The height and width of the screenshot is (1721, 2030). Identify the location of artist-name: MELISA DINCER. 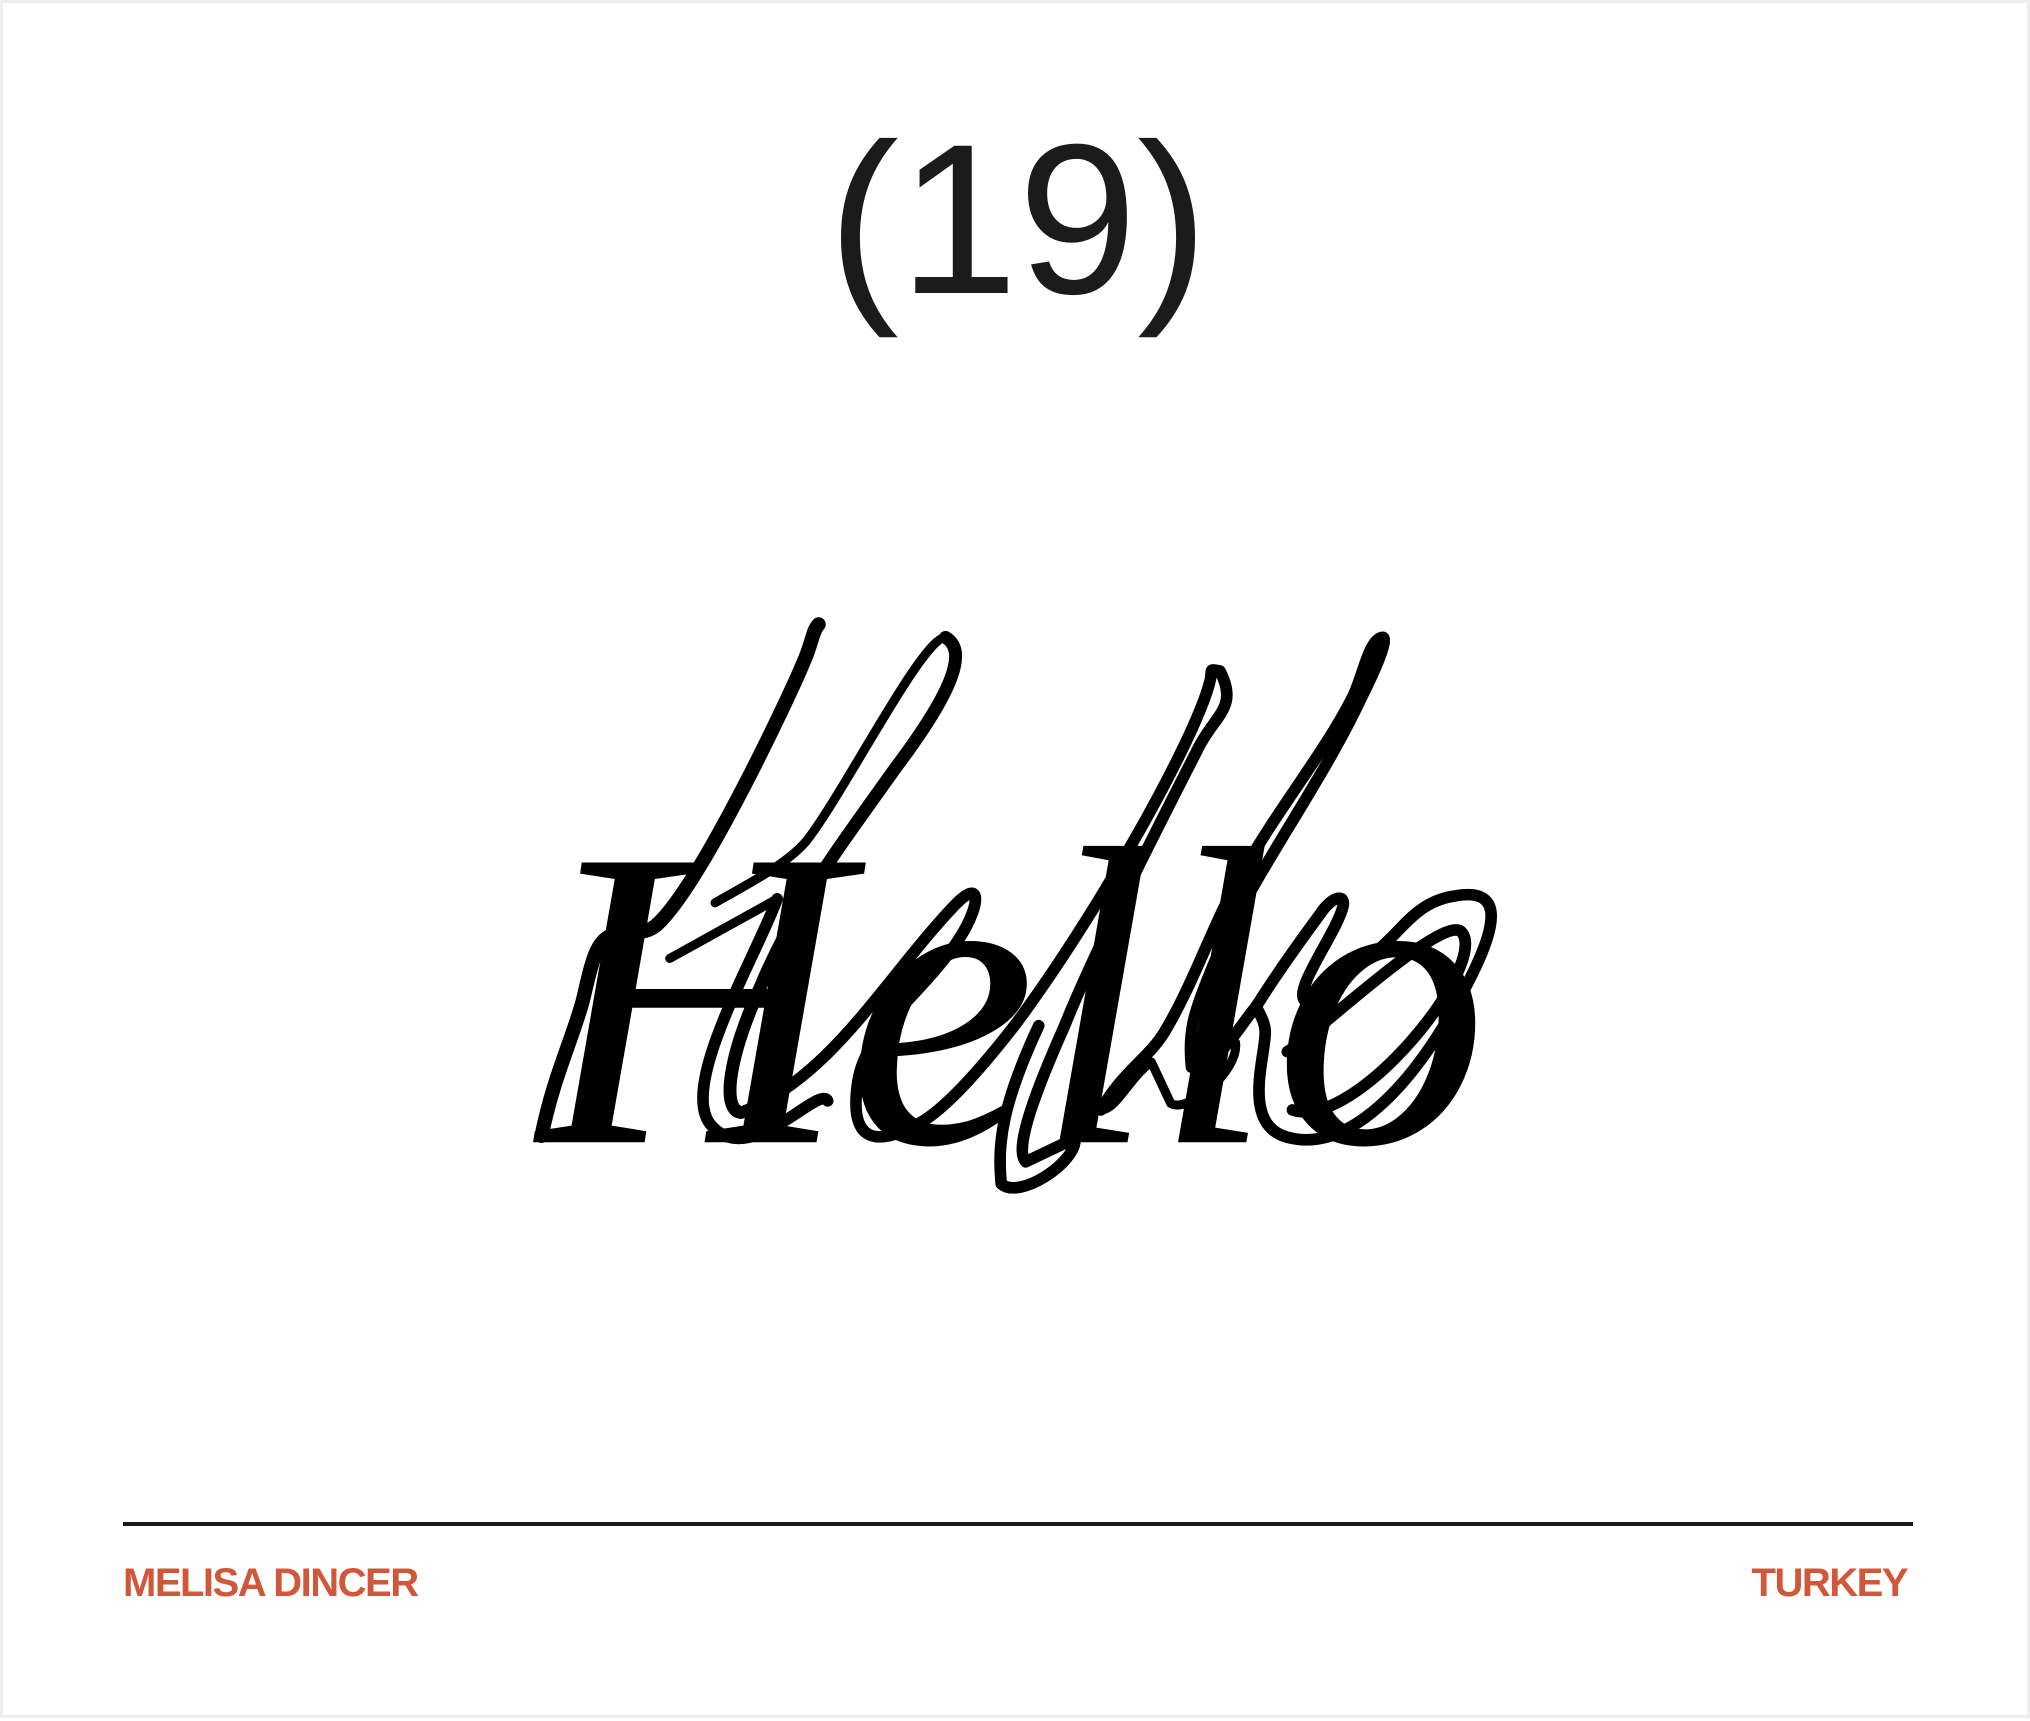
(271, 1583).